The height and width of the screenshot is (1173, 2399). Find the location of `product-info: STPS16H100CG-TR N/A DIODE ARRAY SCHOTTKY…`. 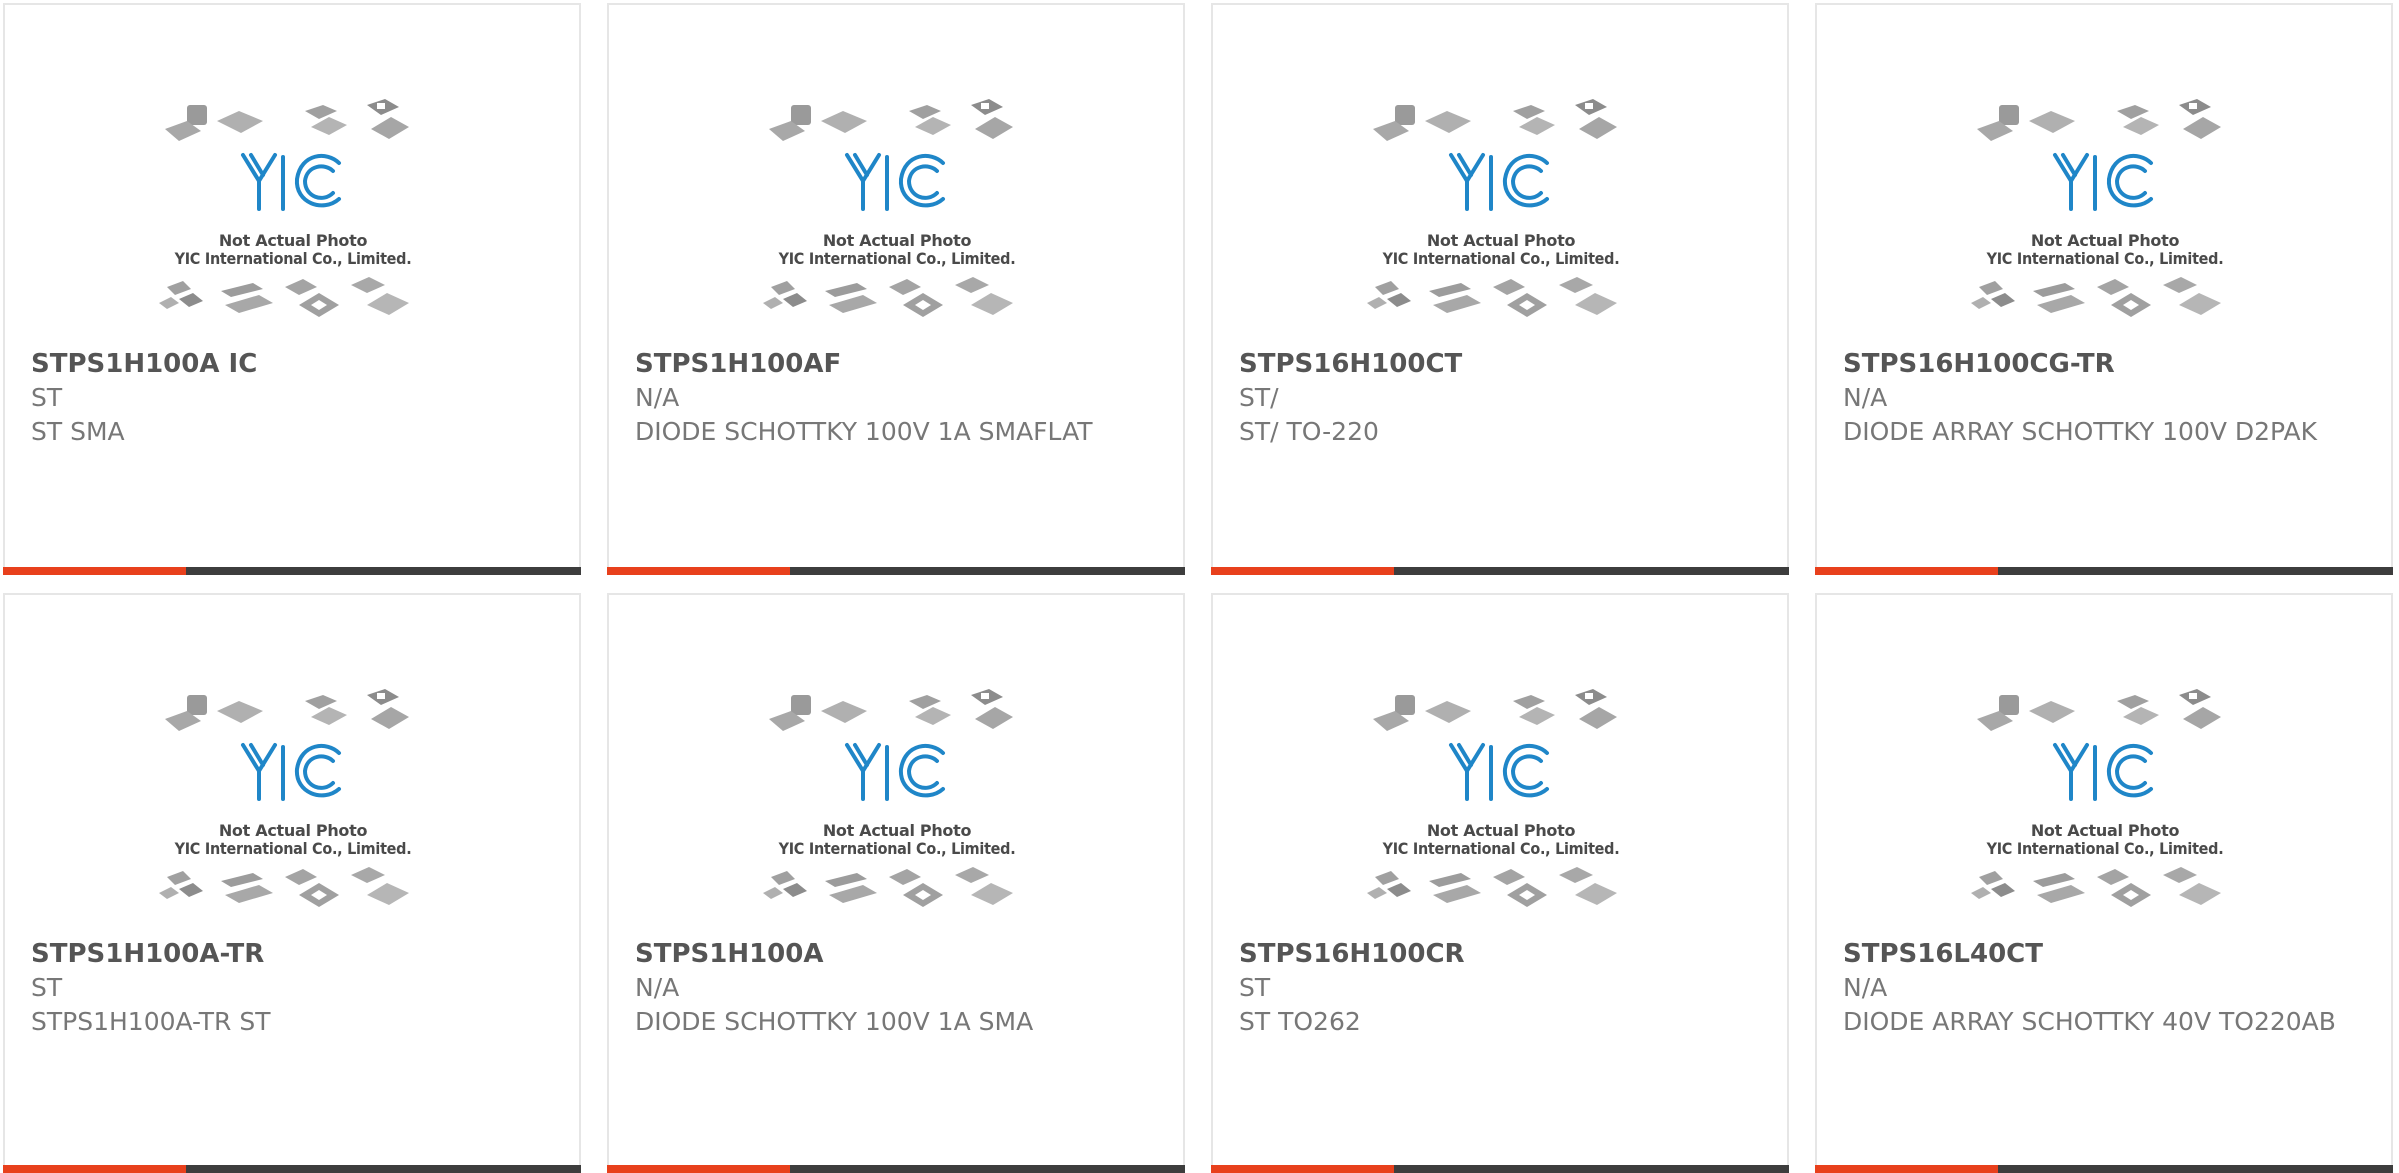

product-info: STPS16H100CG-TR N/A DIODE ARRAY SCHOTTKY… is located at coordinates (2108, 398).